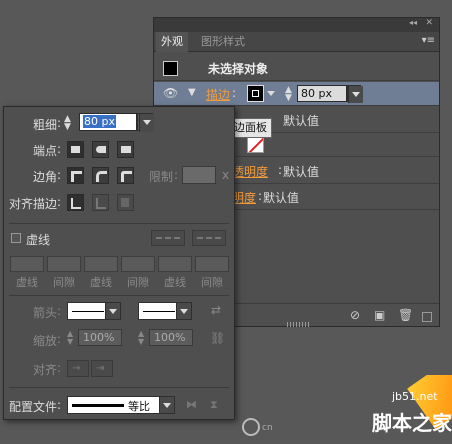  What do you see at coordinates (67, 123) in the screenshot?
I see `weight-stepper: ▲ ▼` at bounding box center [67, 123].